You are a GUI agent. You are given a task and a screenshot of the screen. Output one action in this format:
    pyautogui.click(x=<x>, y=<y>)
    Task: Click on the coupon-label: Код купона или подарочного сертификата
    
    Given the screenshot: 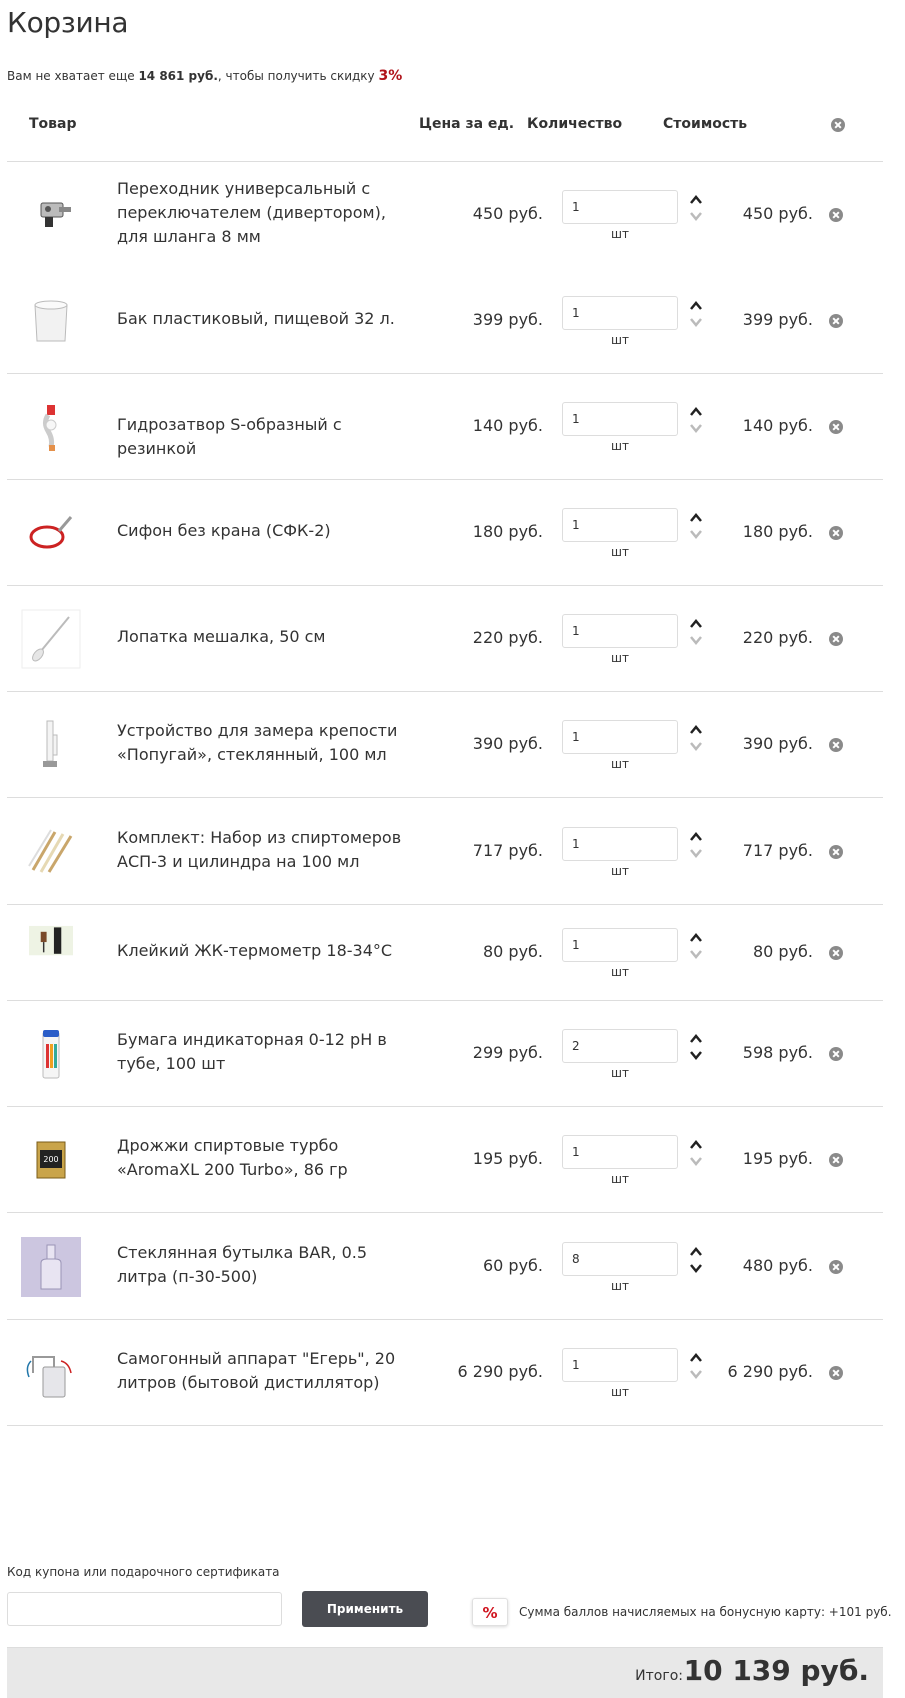 What is the action you would take?
    pyautogui.click(x=143, y=1572)
    